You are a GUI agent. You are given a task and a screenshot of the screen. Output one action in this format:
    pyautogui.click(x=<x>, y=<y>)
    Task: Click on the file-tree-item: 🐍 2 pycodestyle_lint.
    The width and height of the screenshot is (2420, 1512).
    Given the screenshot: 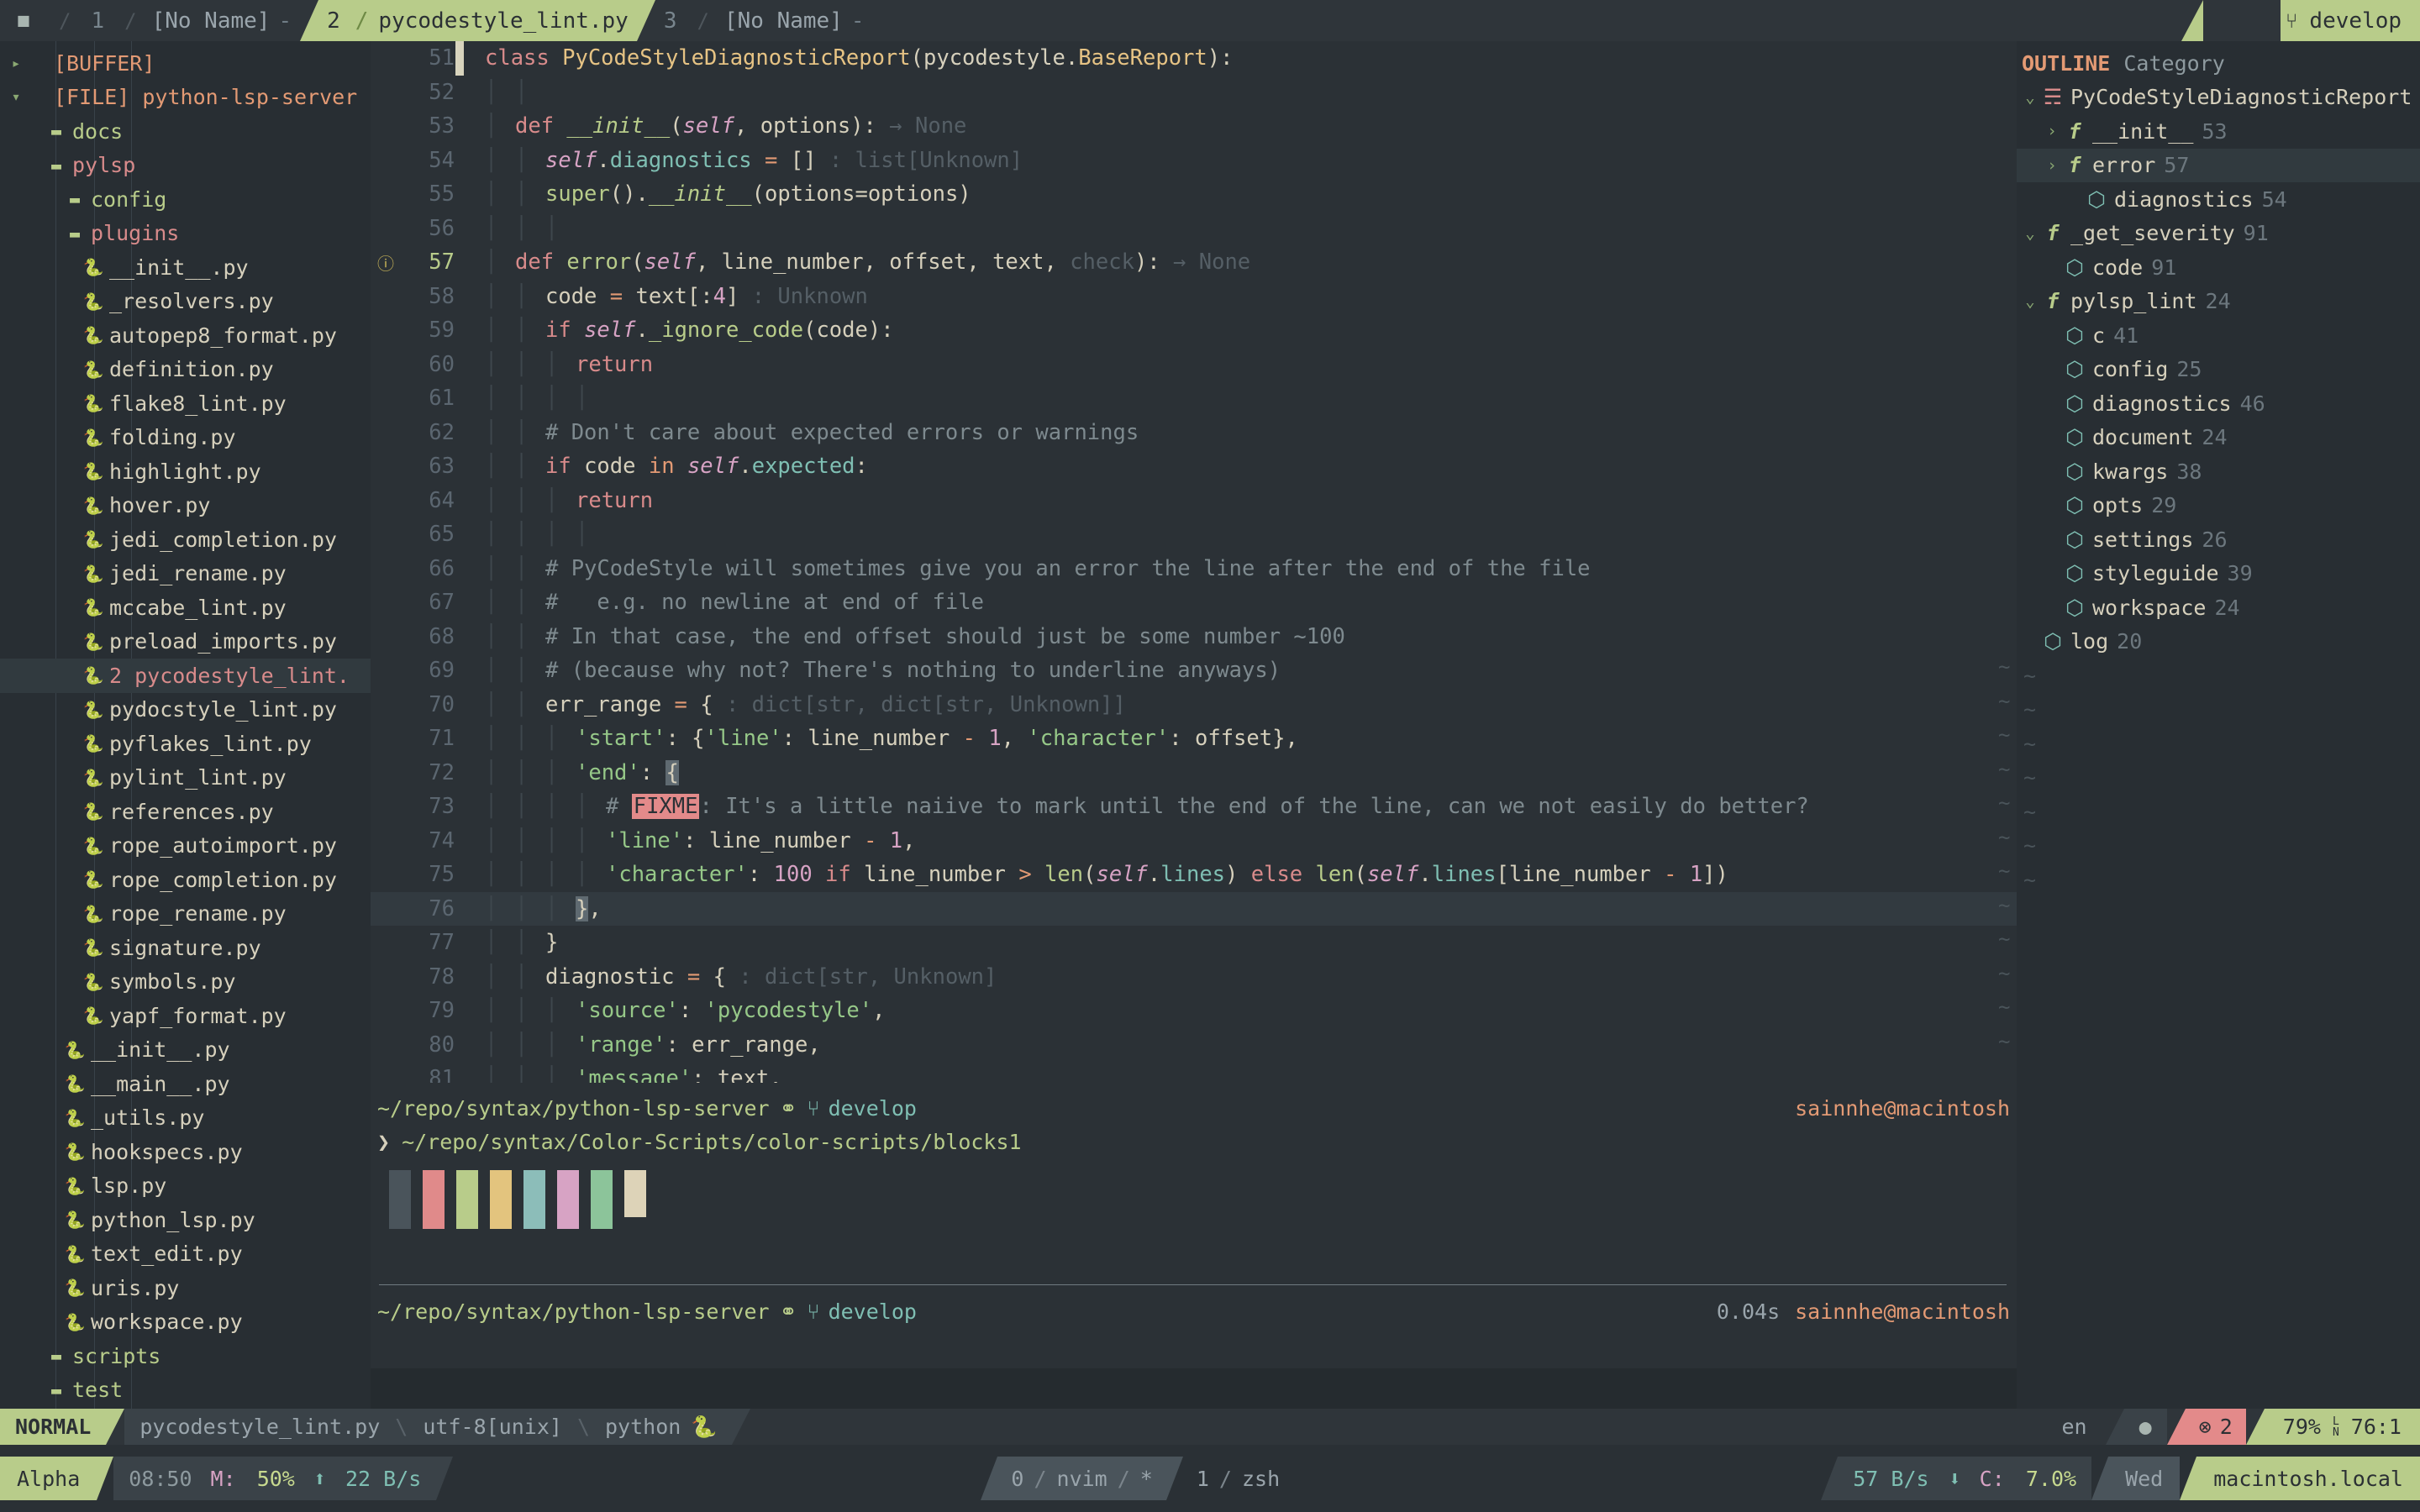 What is the action you would take?
    pyautogui.click(x=185, y=676)
    